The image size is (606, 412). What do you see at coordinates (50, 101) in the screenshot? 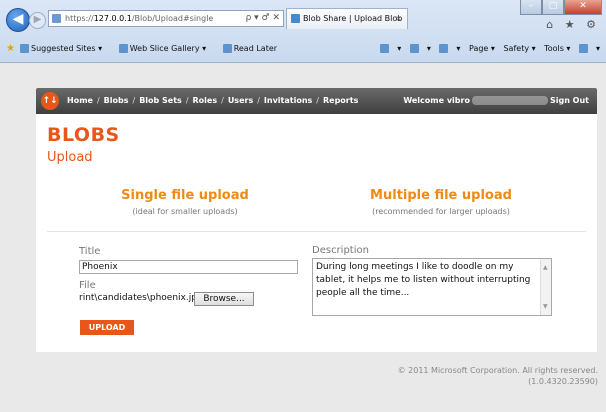
I see `blobshare-logo-icon: ↑↓` at bounding box center [50, 101].